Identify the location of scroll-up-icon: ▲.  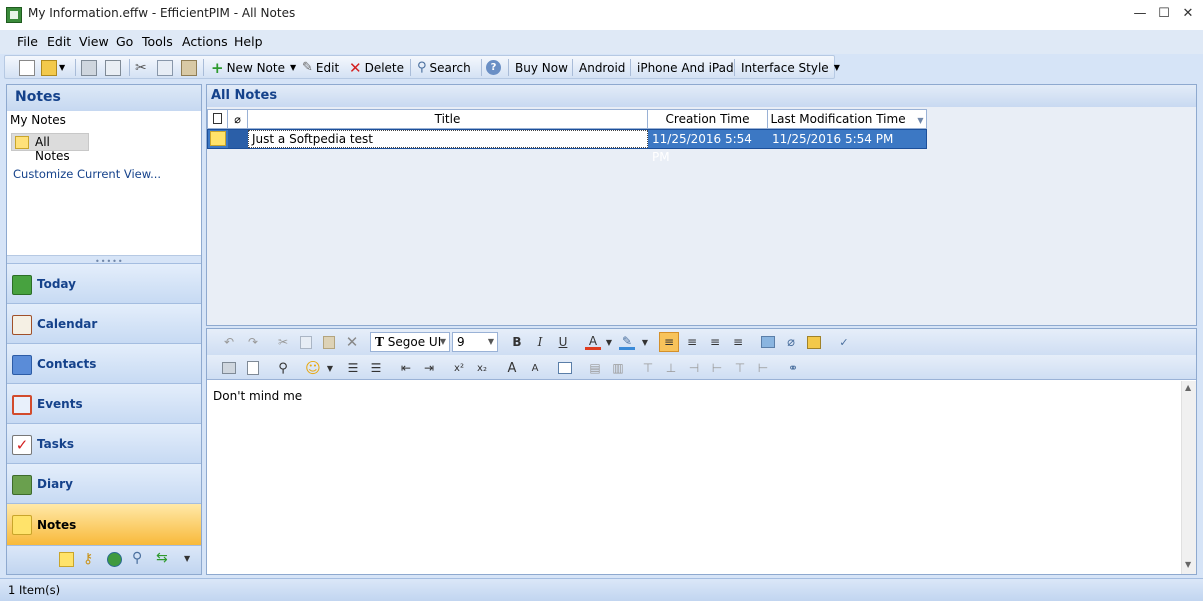
(1188, 387).